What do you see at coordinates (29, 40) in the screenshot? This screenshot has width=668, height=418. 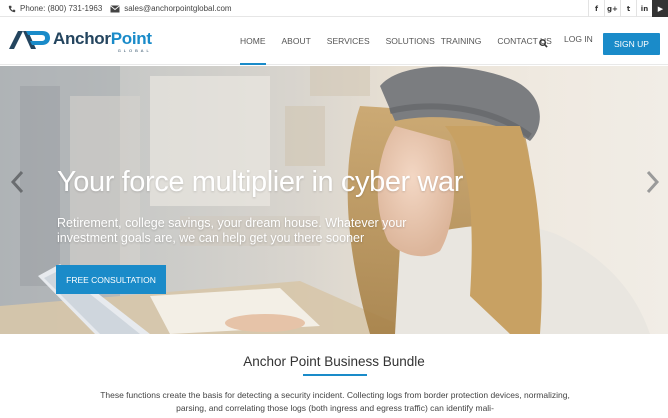 I see `anchor-point-logo-icon` at bounding box center [29, 40].